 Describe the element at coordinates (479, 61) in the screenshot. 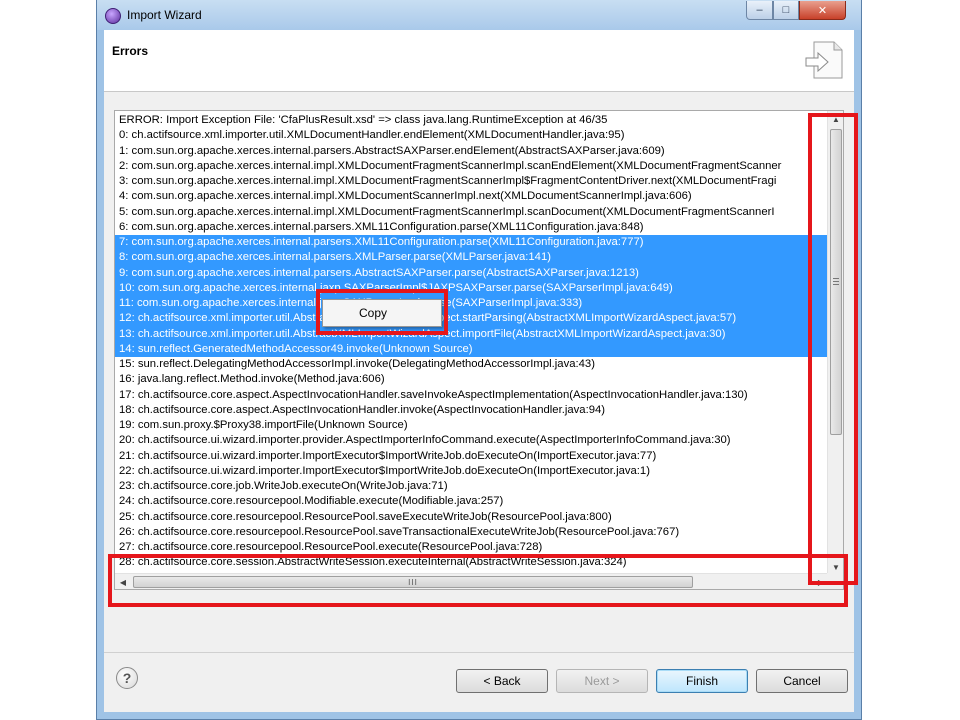

I see `wizard-header: Errors` at that location.